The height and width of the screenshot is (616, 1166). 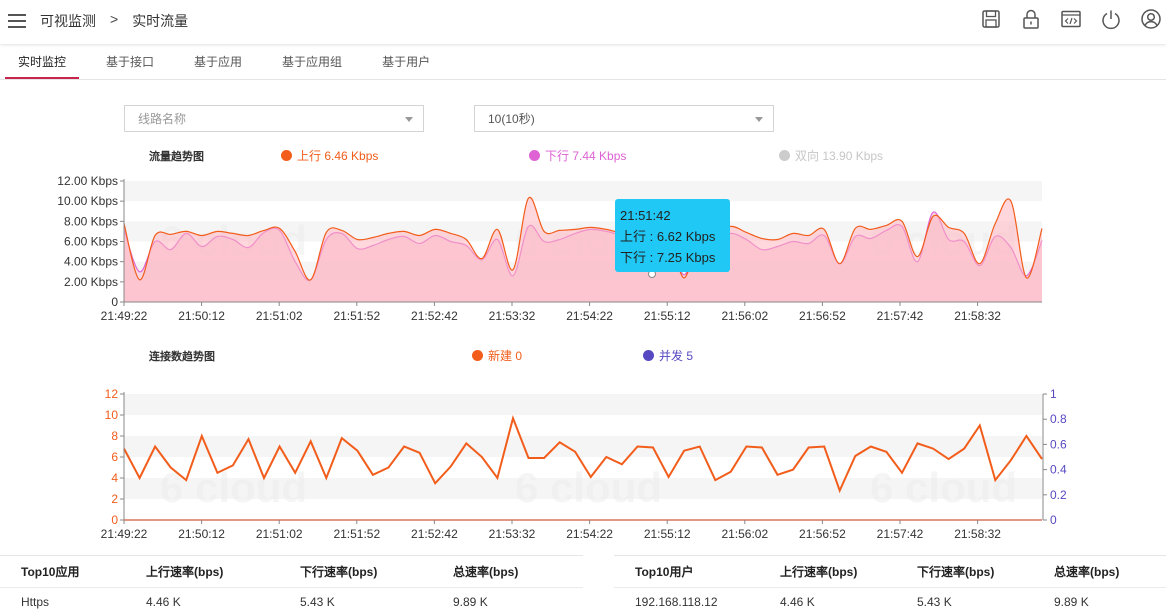 I want to click on legend-concurrent-label: 并发 5, so click(x=676, y=356).